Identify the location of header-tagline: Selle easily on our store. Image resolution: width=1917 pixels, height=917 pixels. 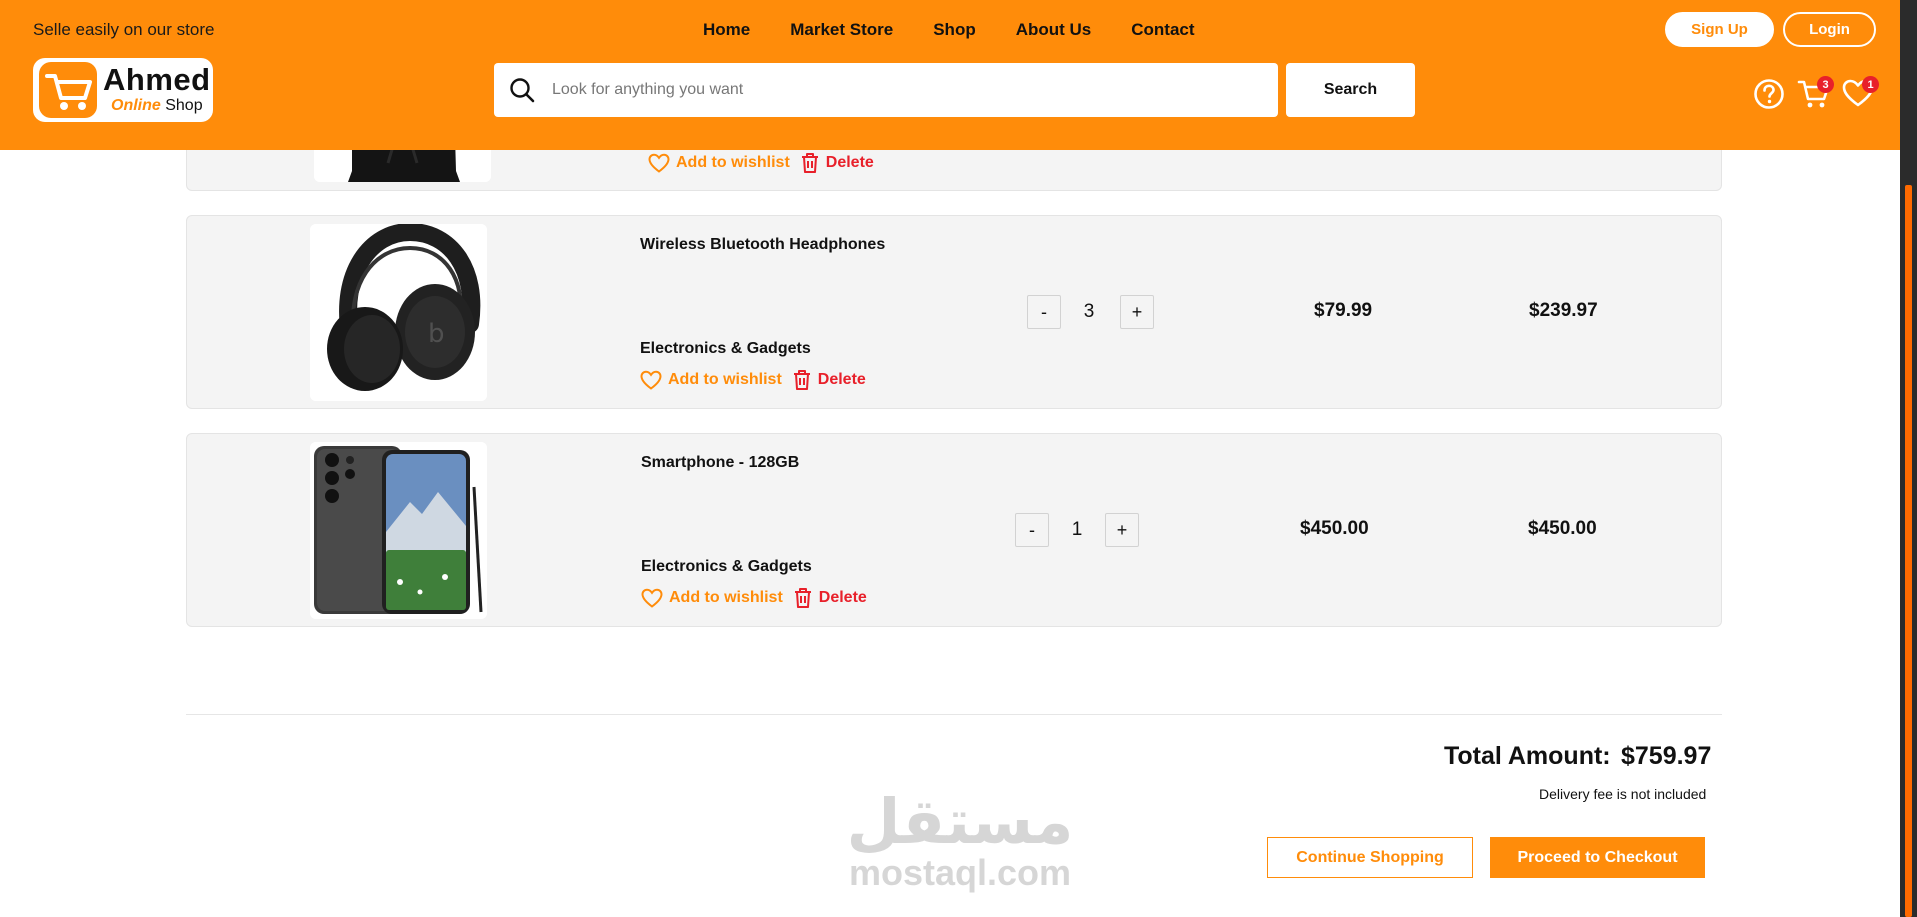
(124, 29).